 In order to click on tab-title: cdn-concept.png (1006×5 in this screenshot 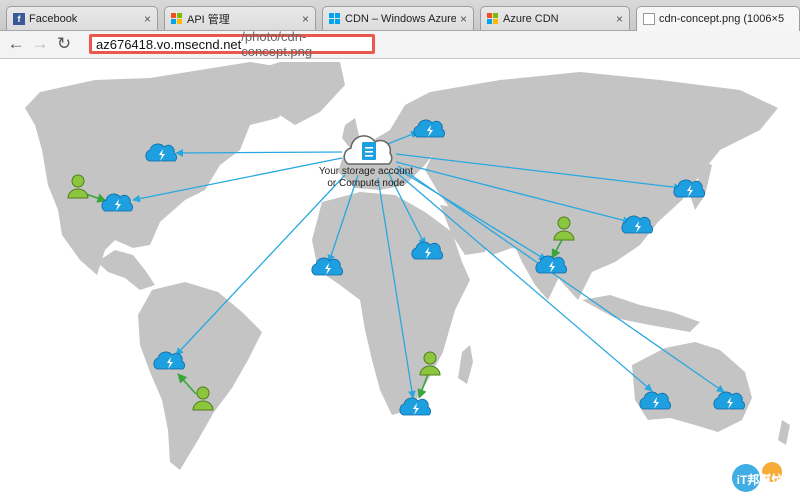, I will do `click(722, 19)`.